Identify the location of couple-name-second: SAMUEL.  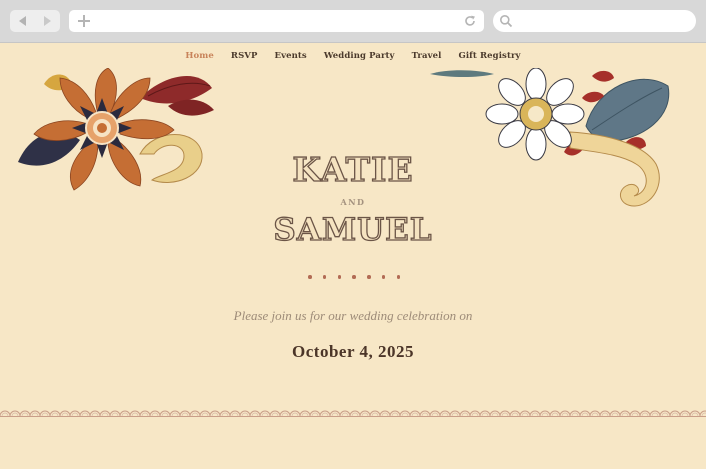
(353, 229).